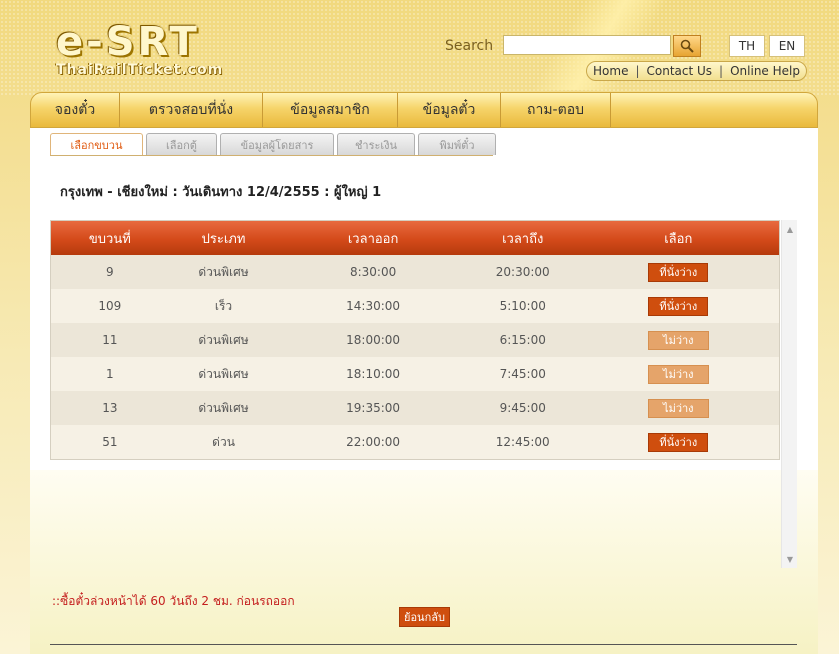 The width and height of the screenshot is (839, 654). Describe the element at coordinates (556, 110) in the screenshot. I see `nav-faq: ถาม-ตอบ` at that location.